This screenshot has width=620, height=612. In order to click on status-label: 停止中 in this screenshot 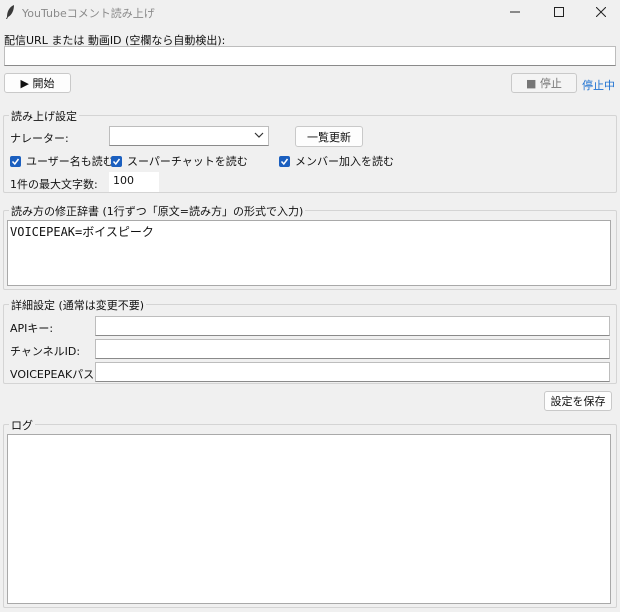, I will do `click(598, 85)`.